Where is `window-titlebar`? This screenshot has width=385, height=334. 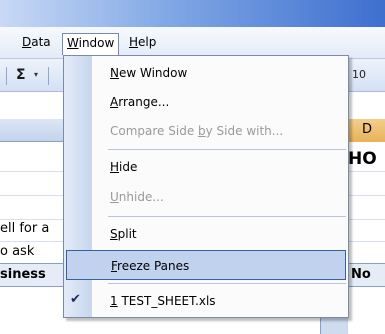 window-titlebar is located at coordinates (192, 13).